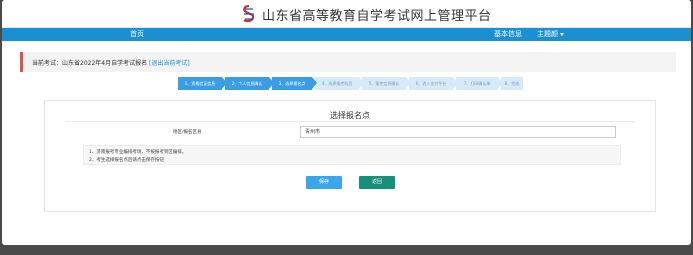 This screenshot has height=255, width=693. Describe the element at coordinates (138, 152) in the screenshot. I see `note-line-1: 1、济南报考专业编排考场，不按报考到区编排。` at that location.